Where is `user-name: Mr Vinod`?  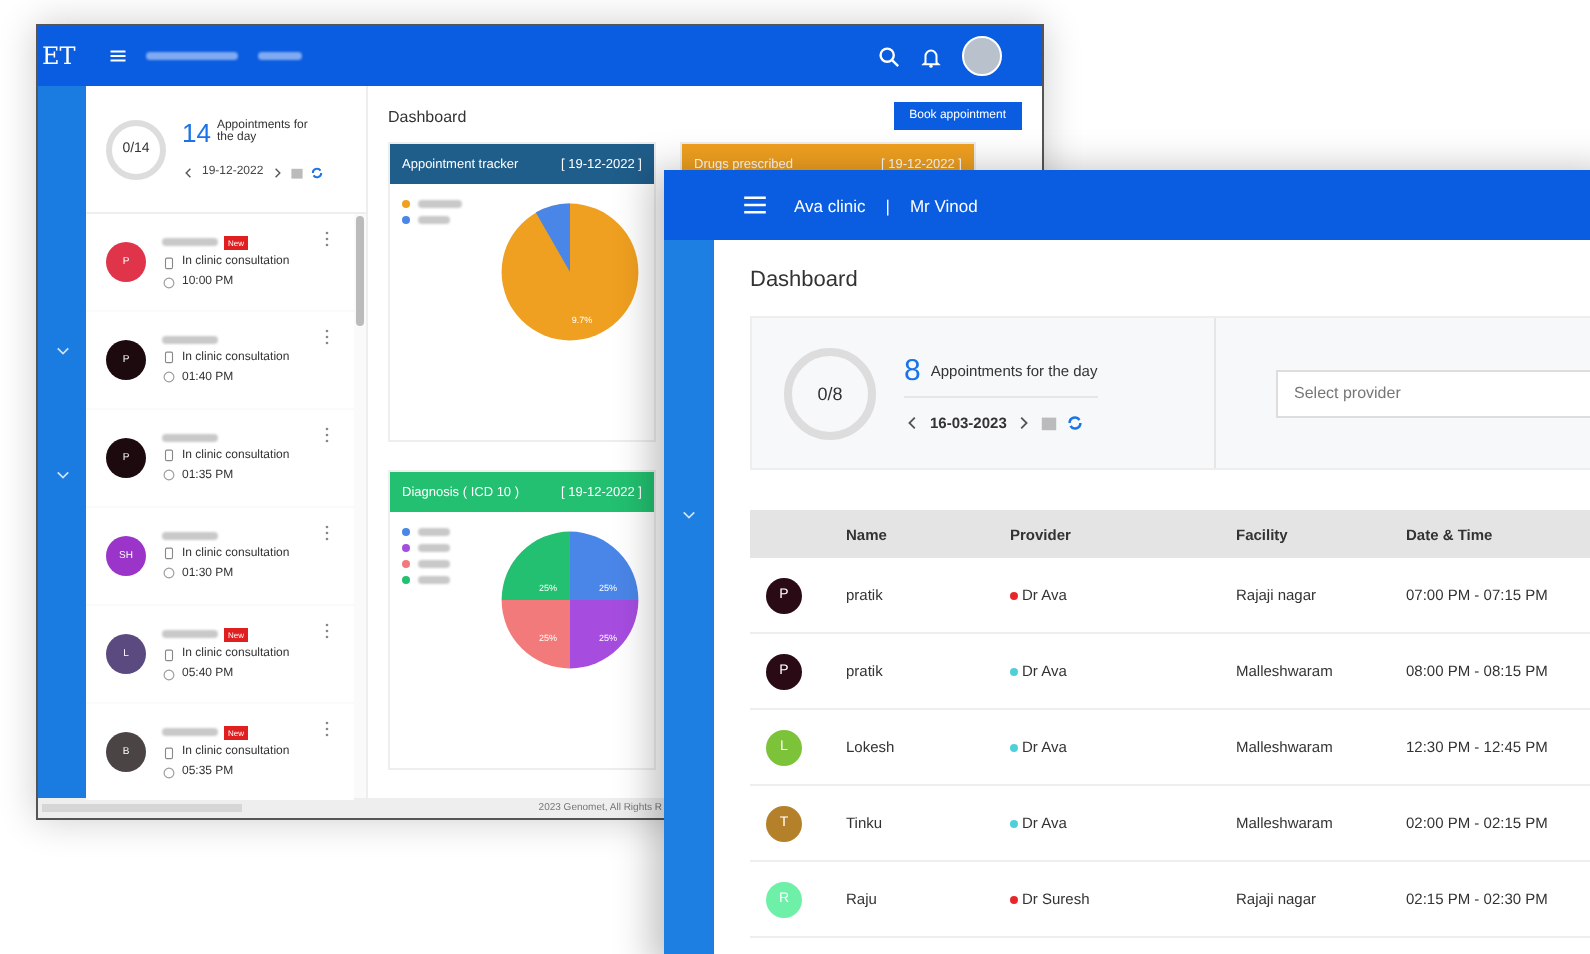 user-name: Mr Vinod is located at coordinates (943, 205).